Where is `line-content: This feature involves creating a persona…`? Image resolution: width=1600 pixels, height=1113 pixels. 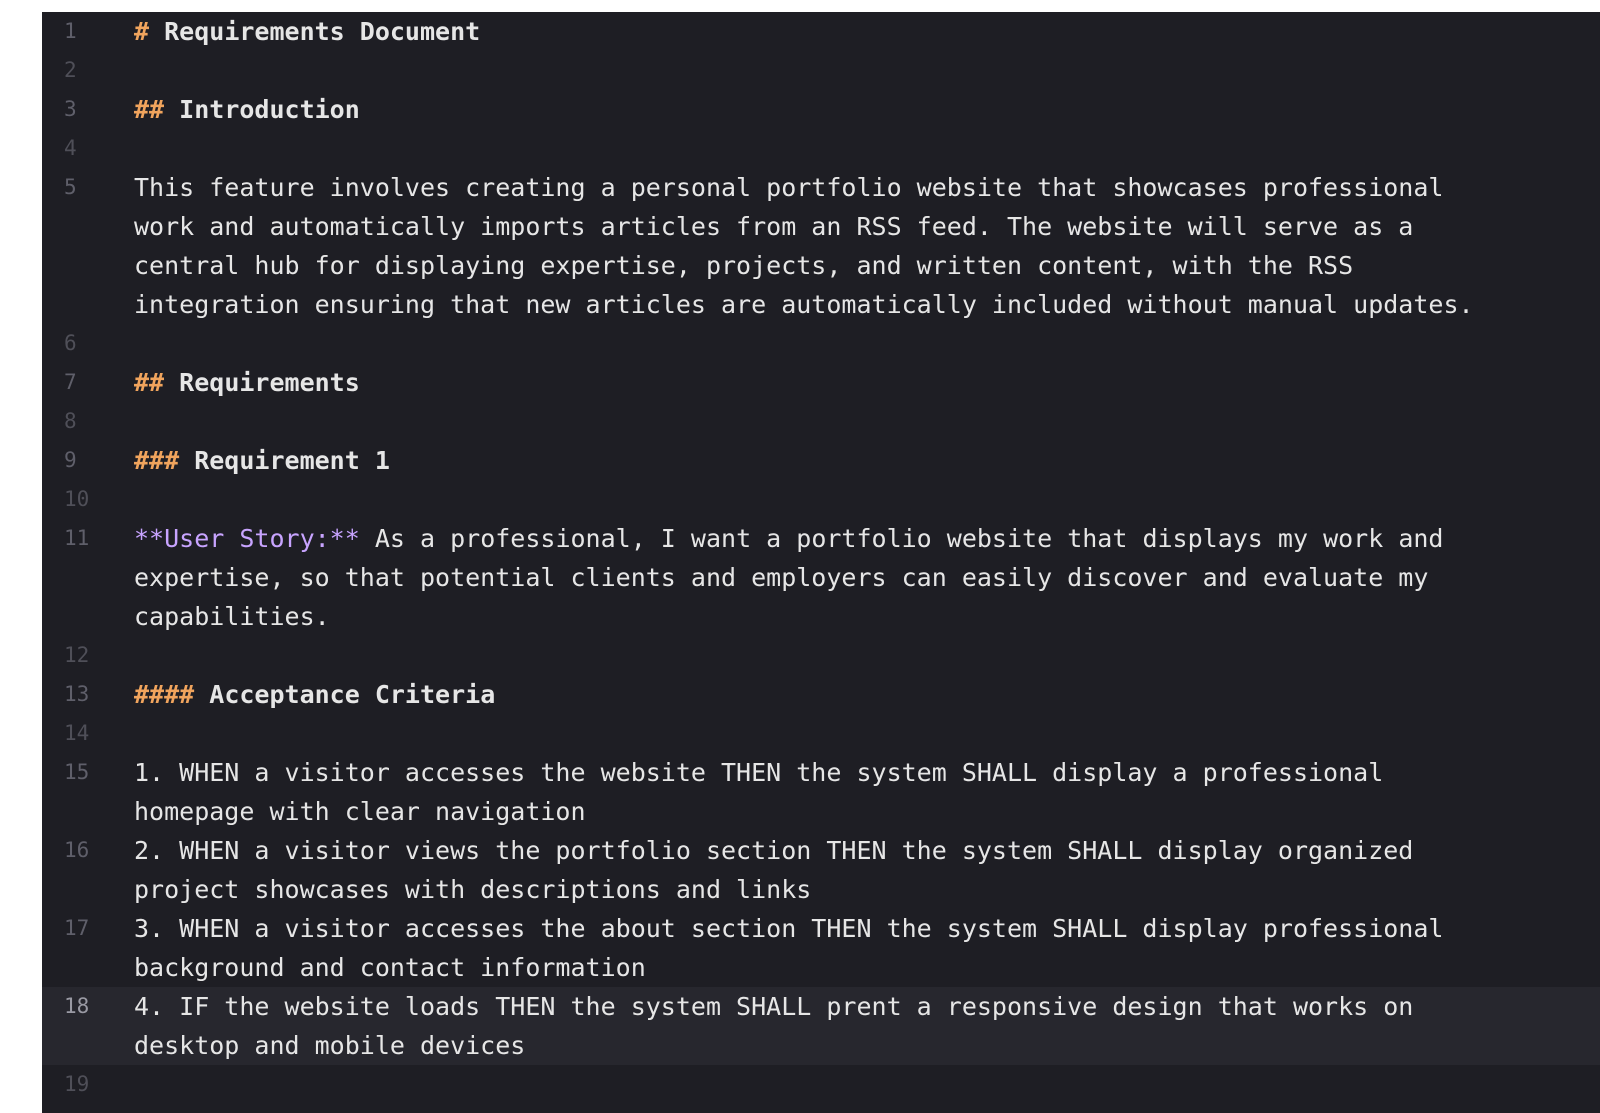 line-content: This feature involves creating a persona… is located at coordinates (867, 246).